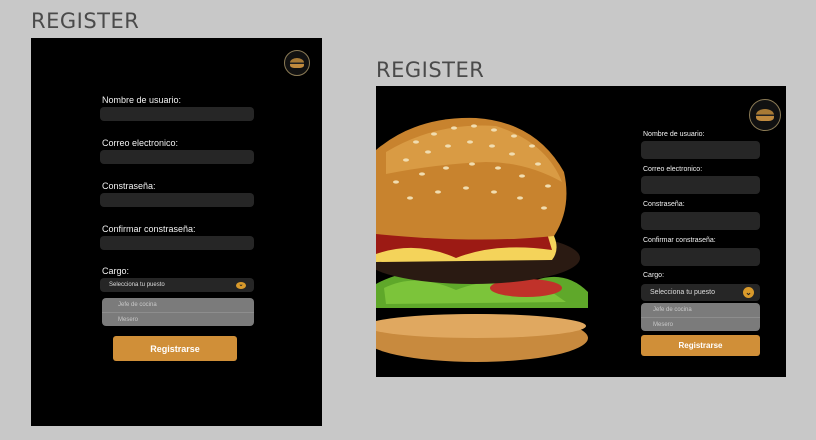 Image resolution: width=816 pixels, height=440 pixels. I want to click on mobile-frame-title: REGISTER, so click(85, 21).